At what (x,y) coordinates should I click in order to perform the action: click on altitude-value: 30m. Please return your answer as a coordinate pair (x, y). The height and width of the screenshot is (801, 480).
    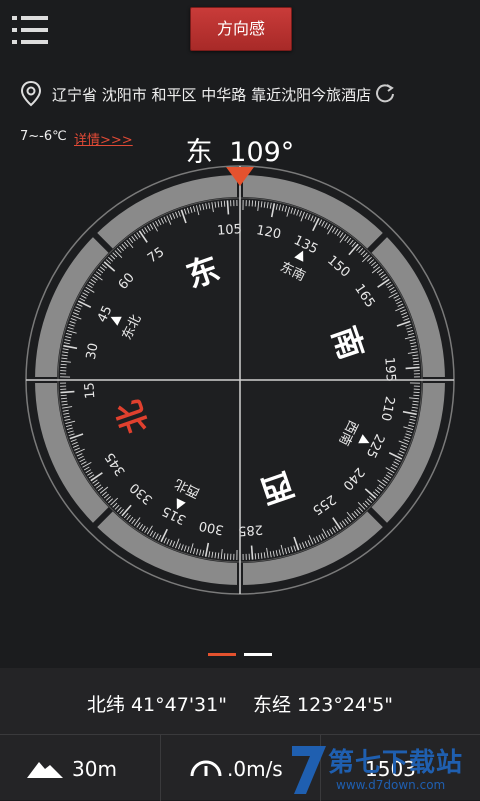
    Looking at the image, I should click on (94, 769).